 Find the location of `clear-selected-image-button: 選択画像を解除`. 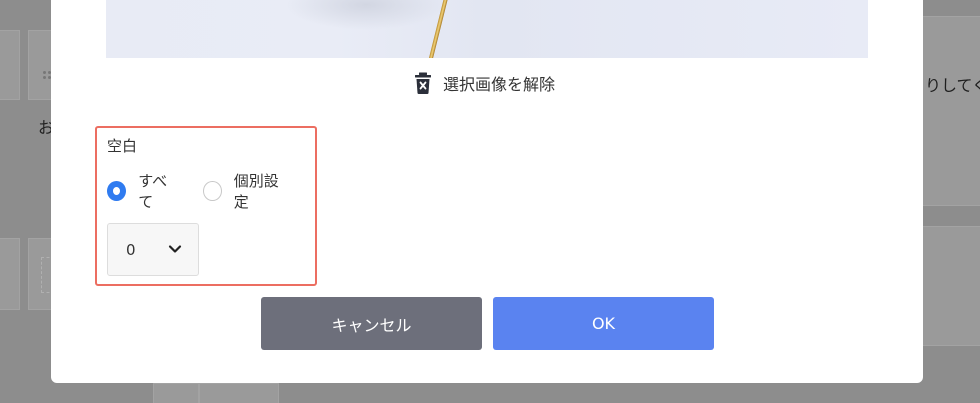

clear-selected-image-button: 選択画像を解除 is located at coordinates (485, 83).